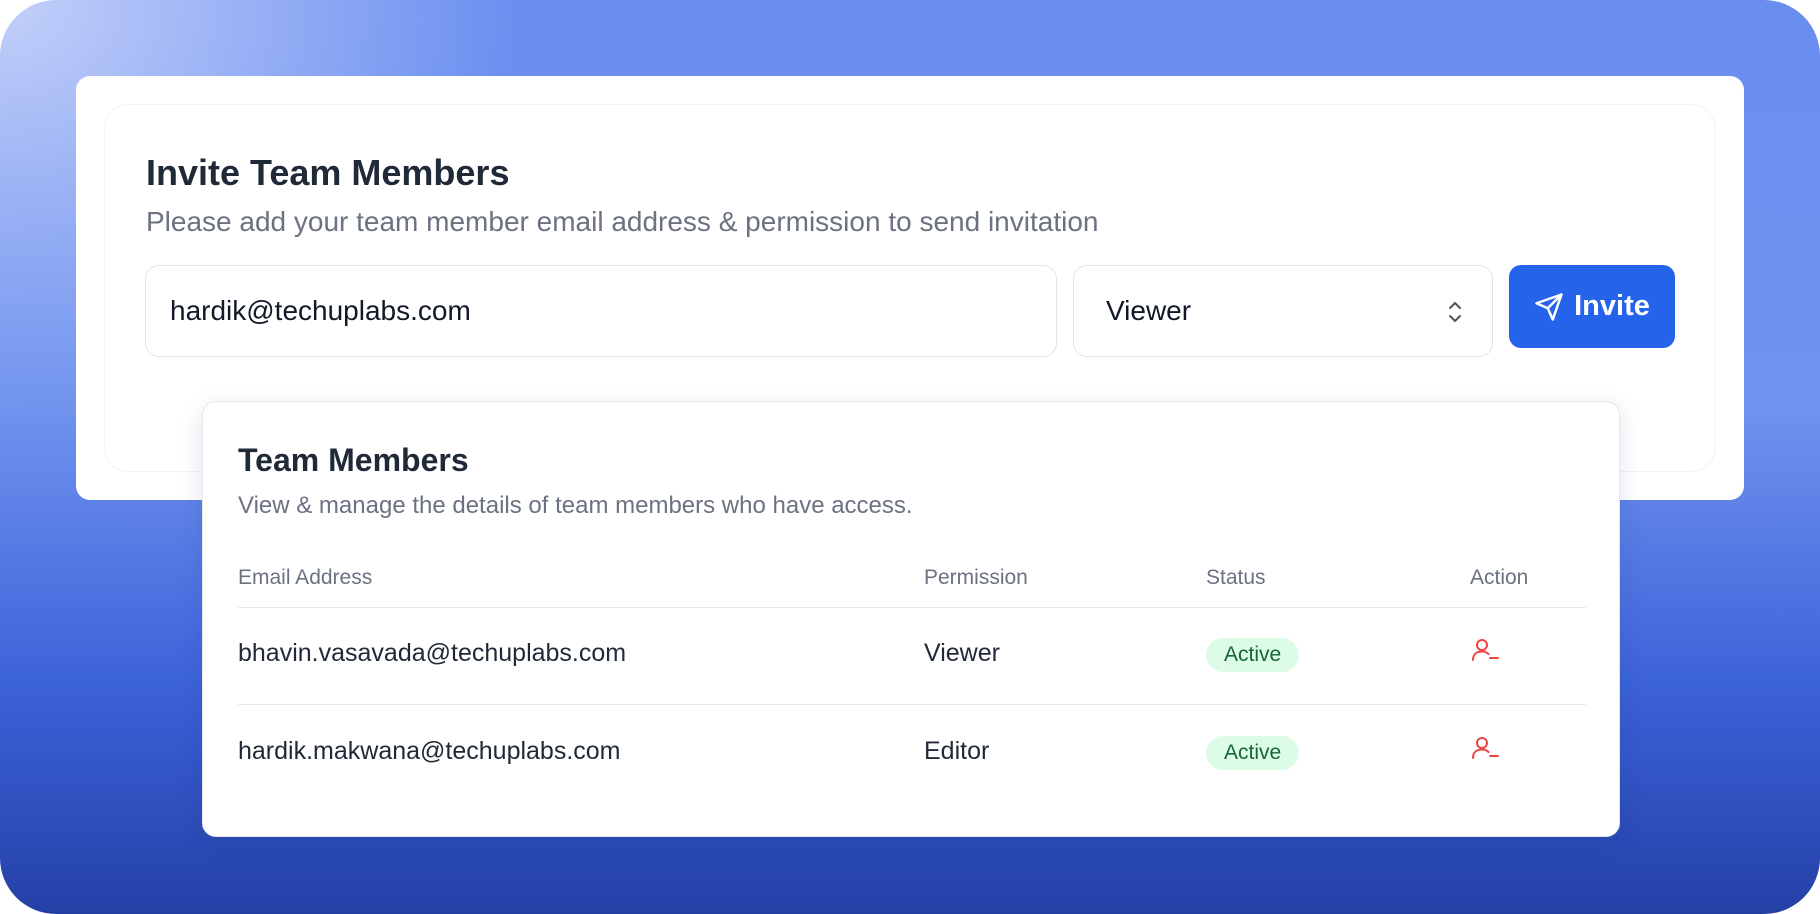  I want to click on member-email: hardik.makwana@techuplabs.com, so click(429, 751).